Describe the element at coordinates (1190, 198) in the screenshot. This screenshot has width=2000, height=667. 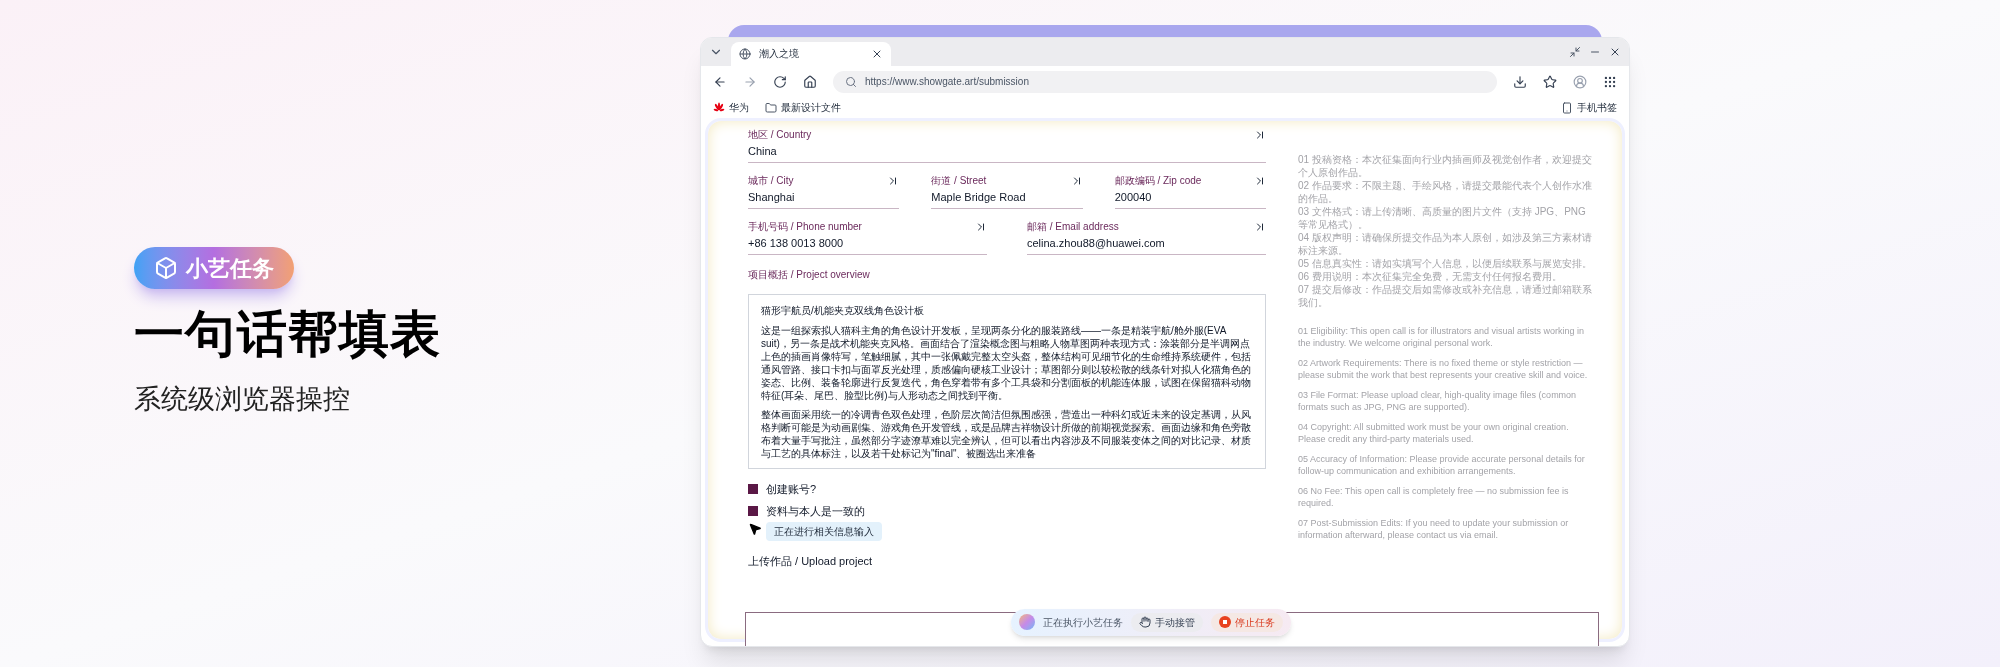
I see `input-field: 200040` at that location.